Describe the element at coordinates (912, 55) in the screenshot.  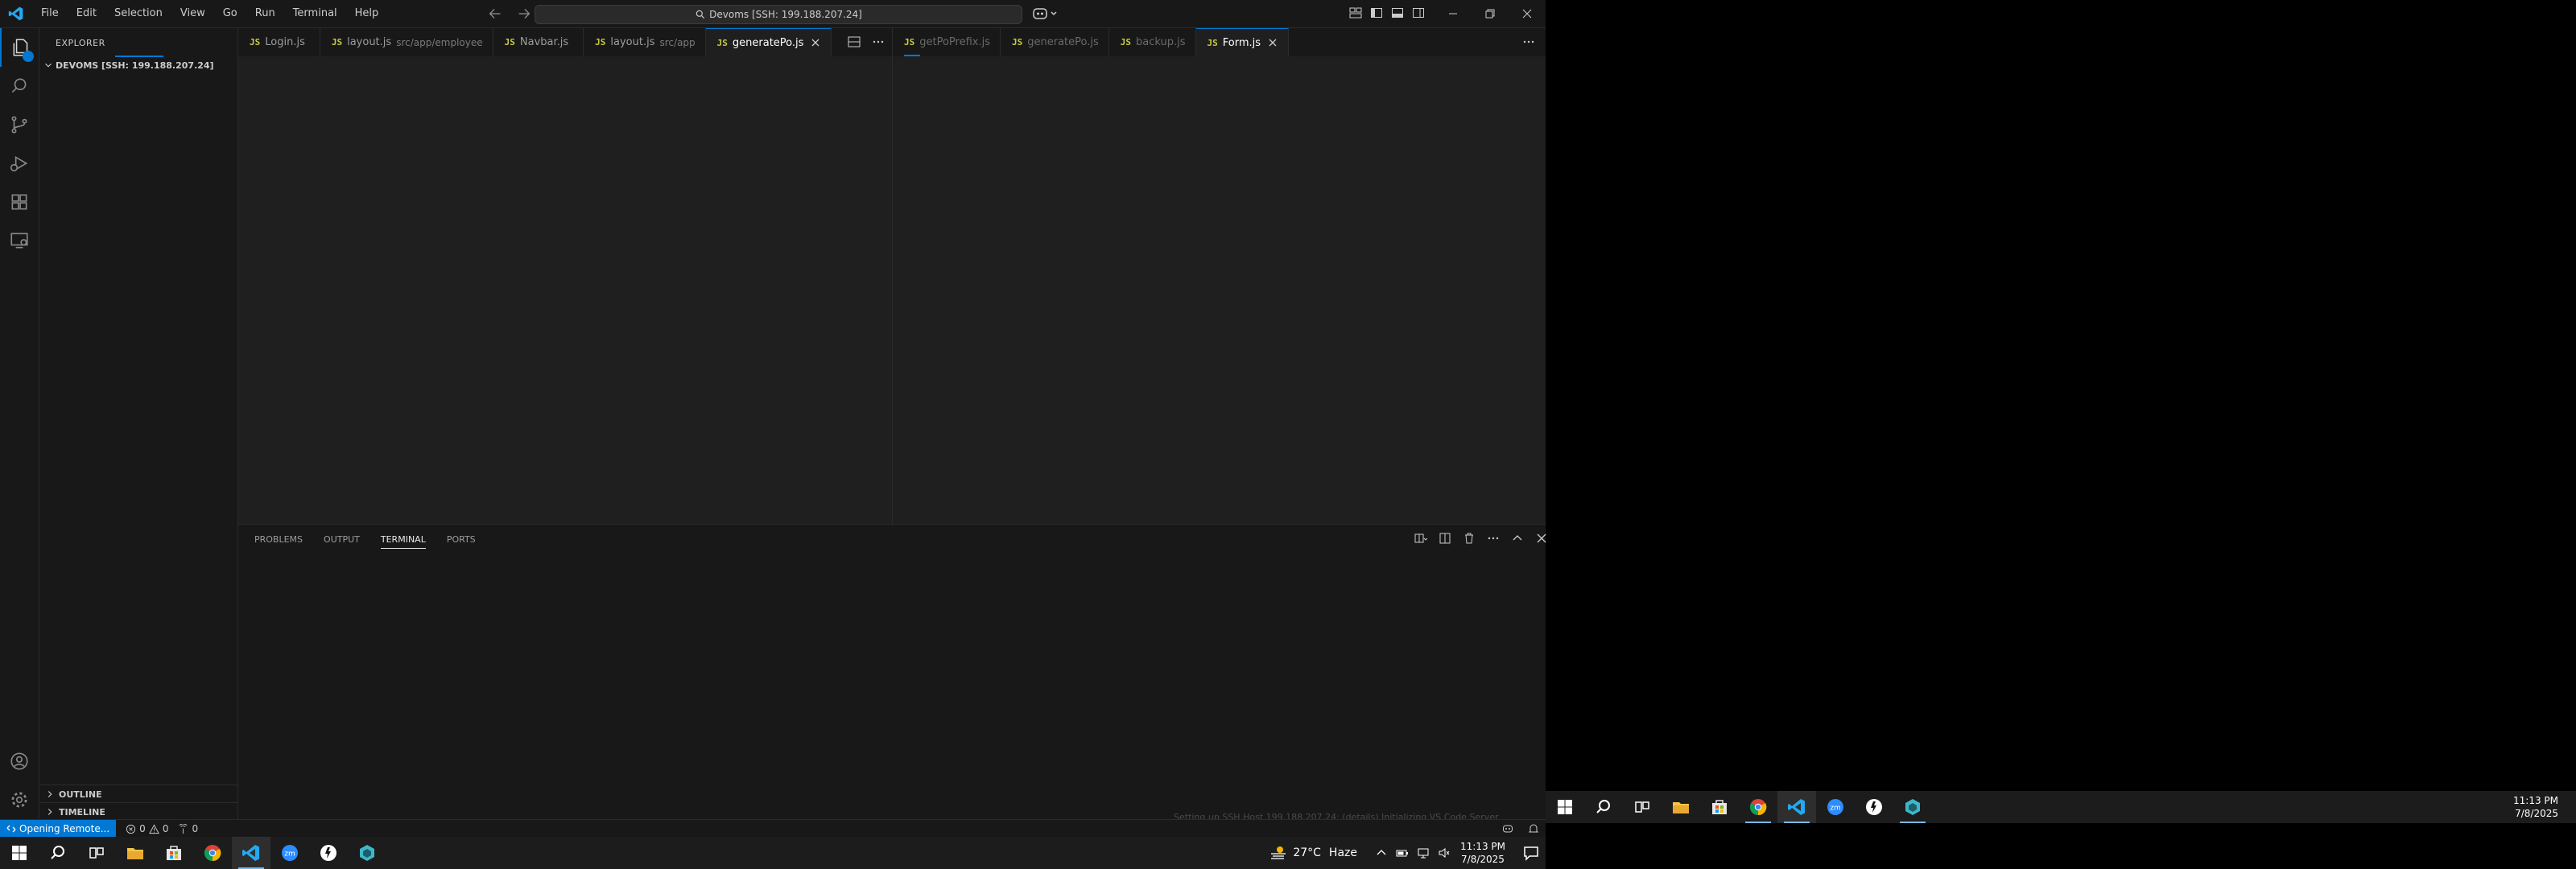
I see `tab-loading-indicator` at that location.